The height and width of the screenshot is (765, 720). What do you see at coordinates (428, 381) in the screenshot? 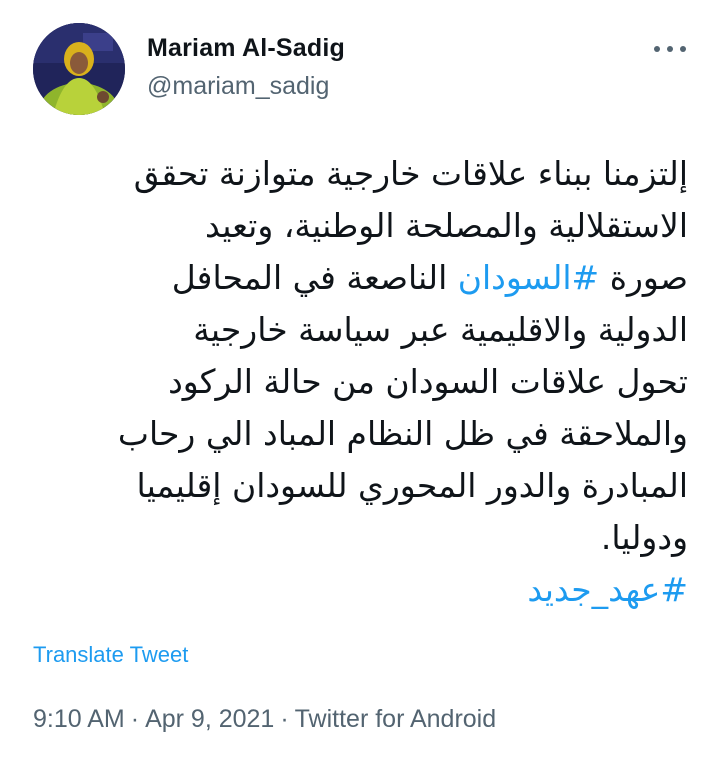
I see `tweet-text-line: تحول علاقات السودان من حالة الركود` at bounding box center [428, 381].